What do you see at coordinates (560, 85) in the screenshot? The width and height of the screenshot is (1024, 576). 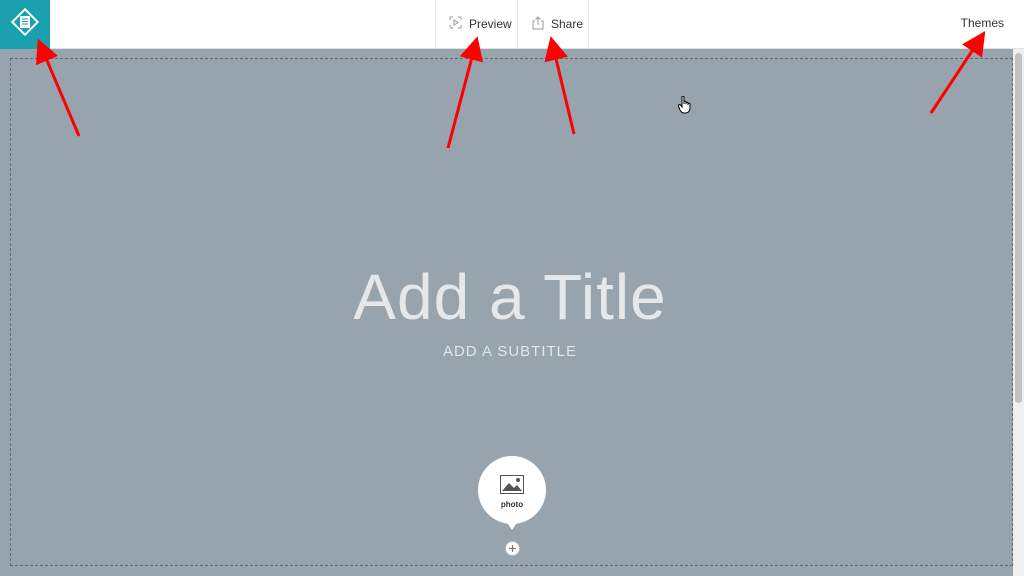 I see `arrow-to-share` at bounding box center [560, 85].